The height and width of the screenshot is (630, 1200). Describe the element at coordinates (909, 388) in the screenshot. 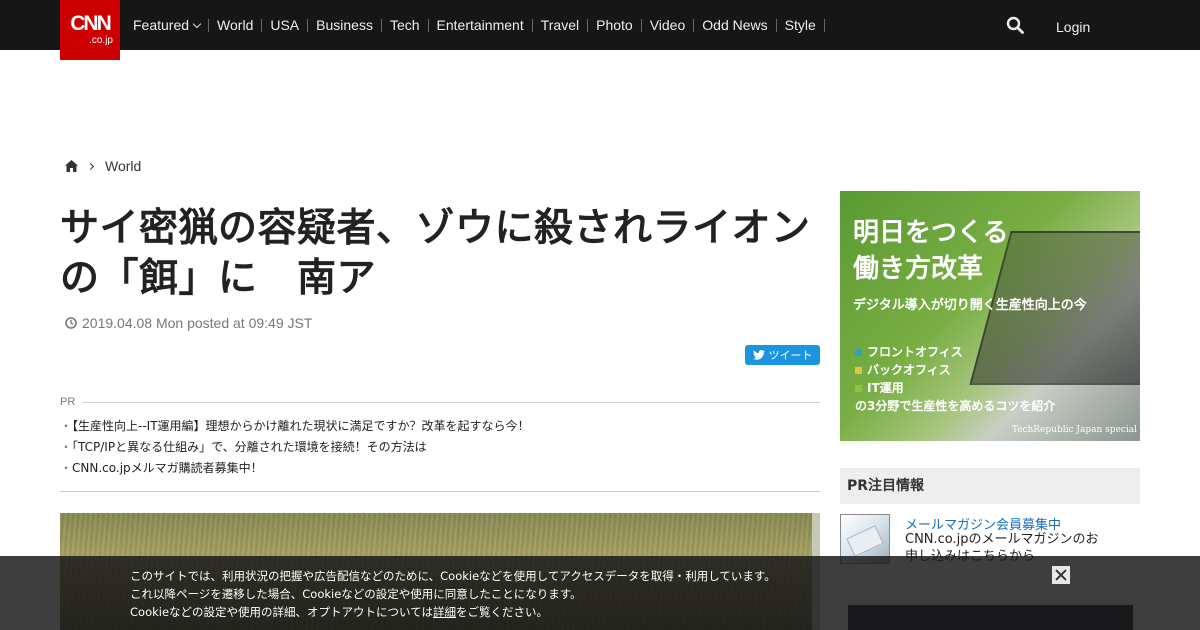

I see `ad-item: IT運用` at that location.